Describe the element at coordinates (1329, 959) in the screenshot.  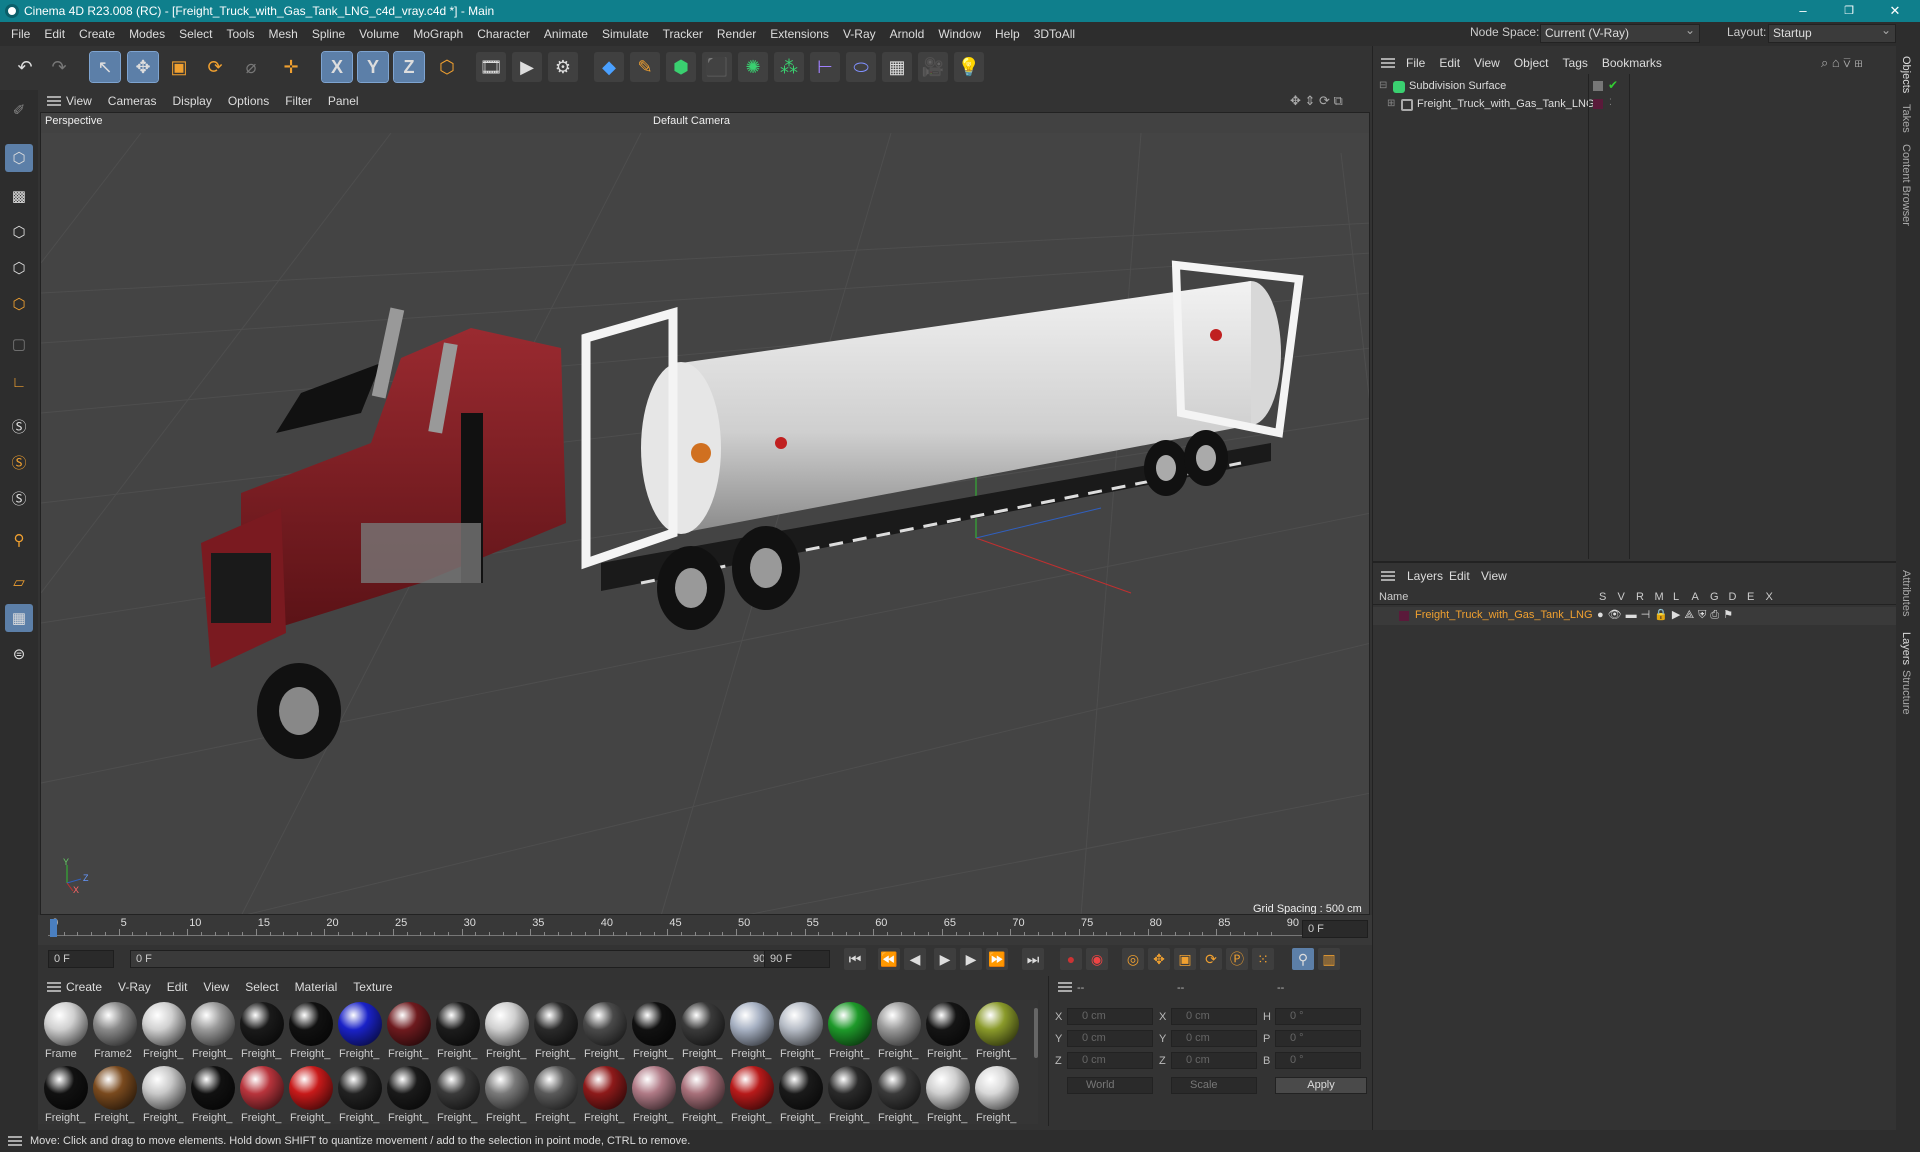
I see `timeline-window-icon: ▥` at that location.